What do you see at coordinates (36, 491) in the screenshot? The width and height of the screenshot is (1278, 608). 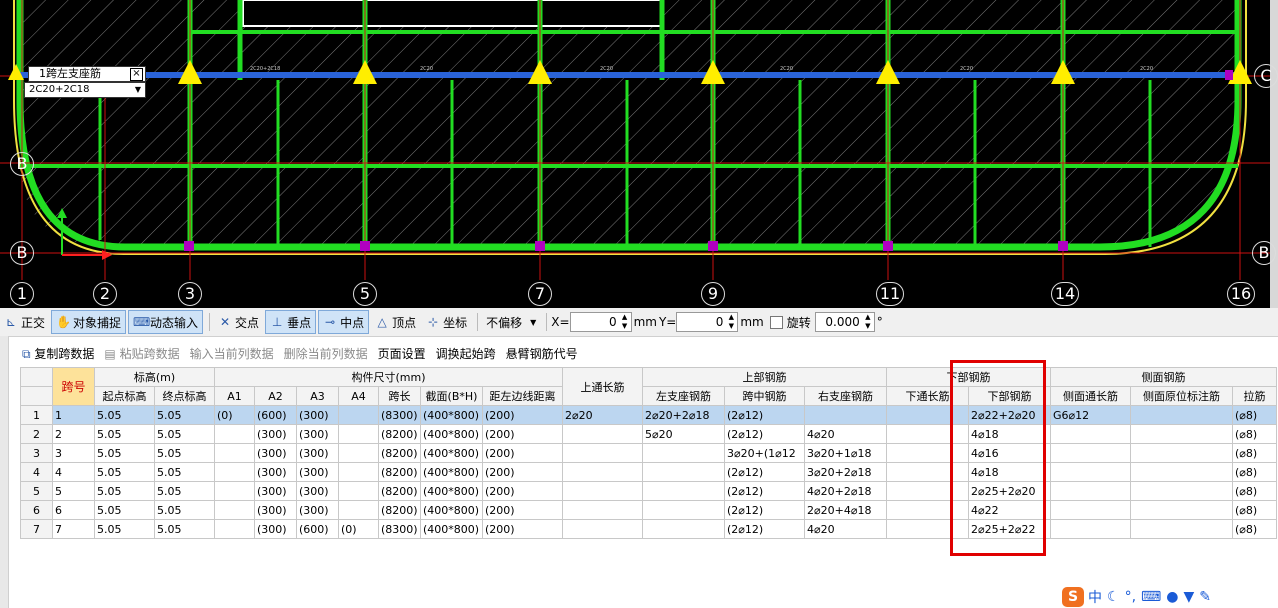 I see `row-number: 5` at bounding box center [36, 491].